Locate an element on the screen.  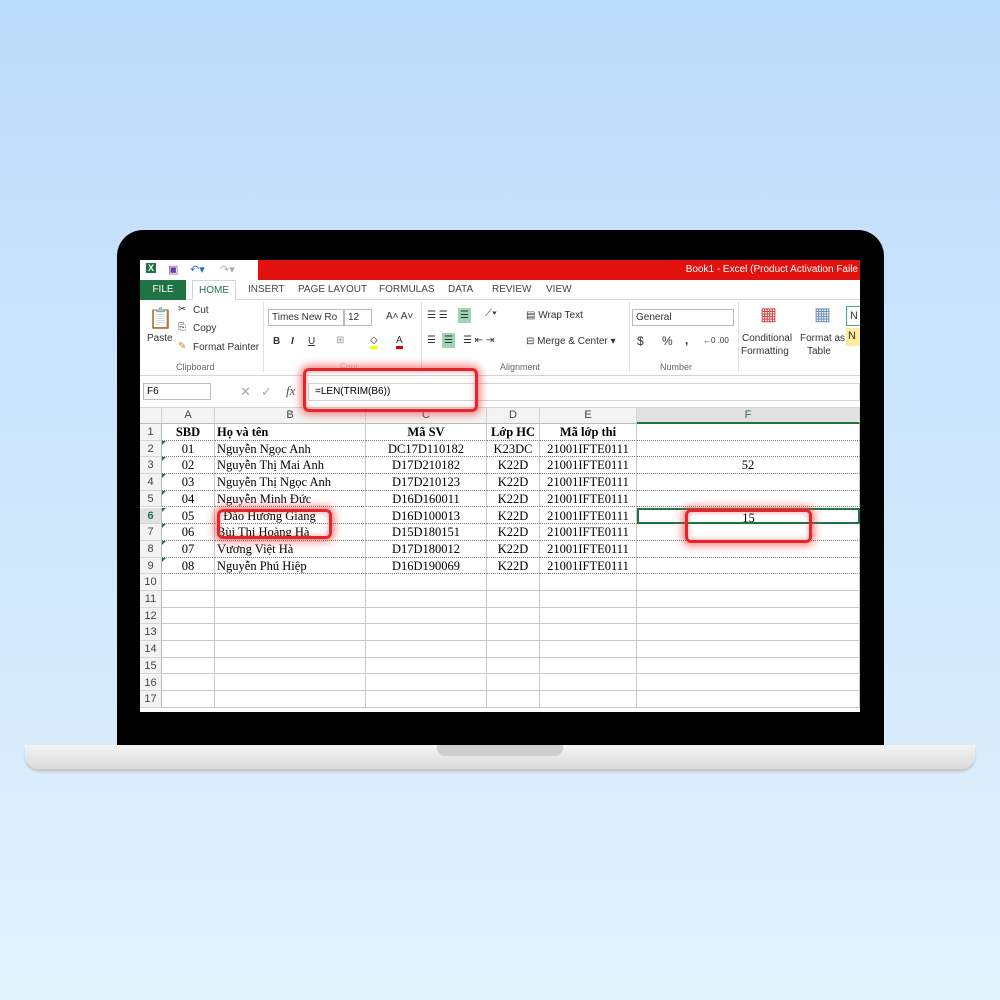
cell-D5: K22D is located at coordinates (513, 499).